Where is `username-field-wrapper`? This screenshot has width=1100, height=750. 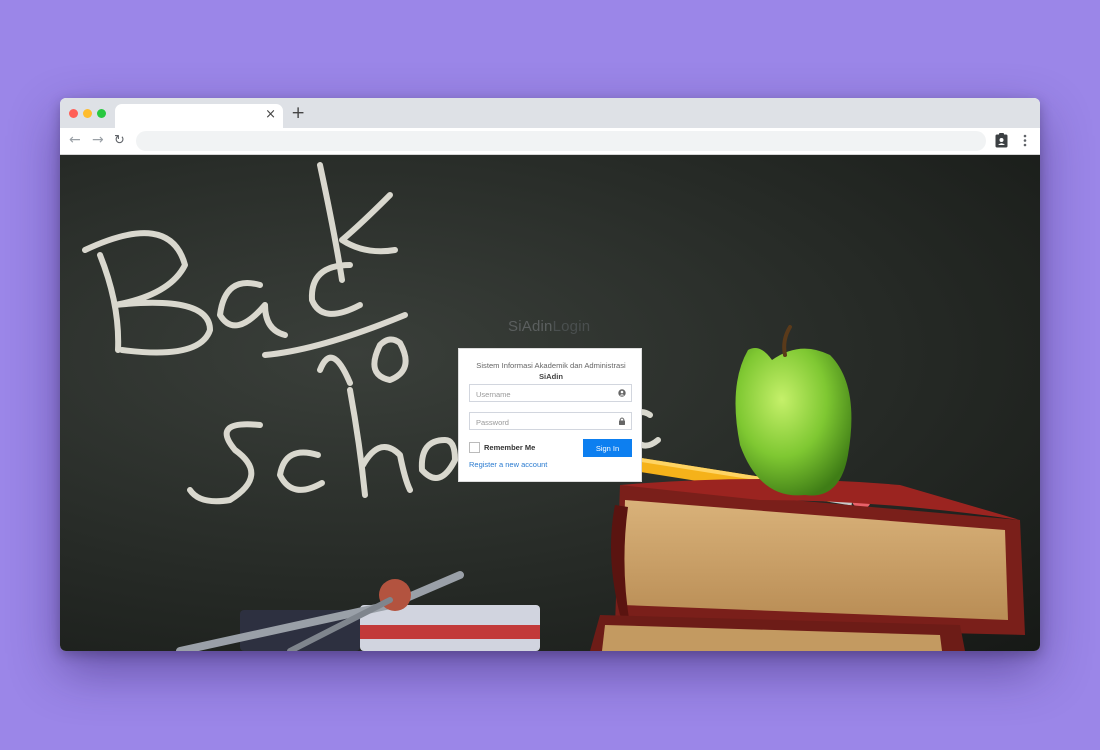
username-field-wrapper is located at coordinates (550, 393).